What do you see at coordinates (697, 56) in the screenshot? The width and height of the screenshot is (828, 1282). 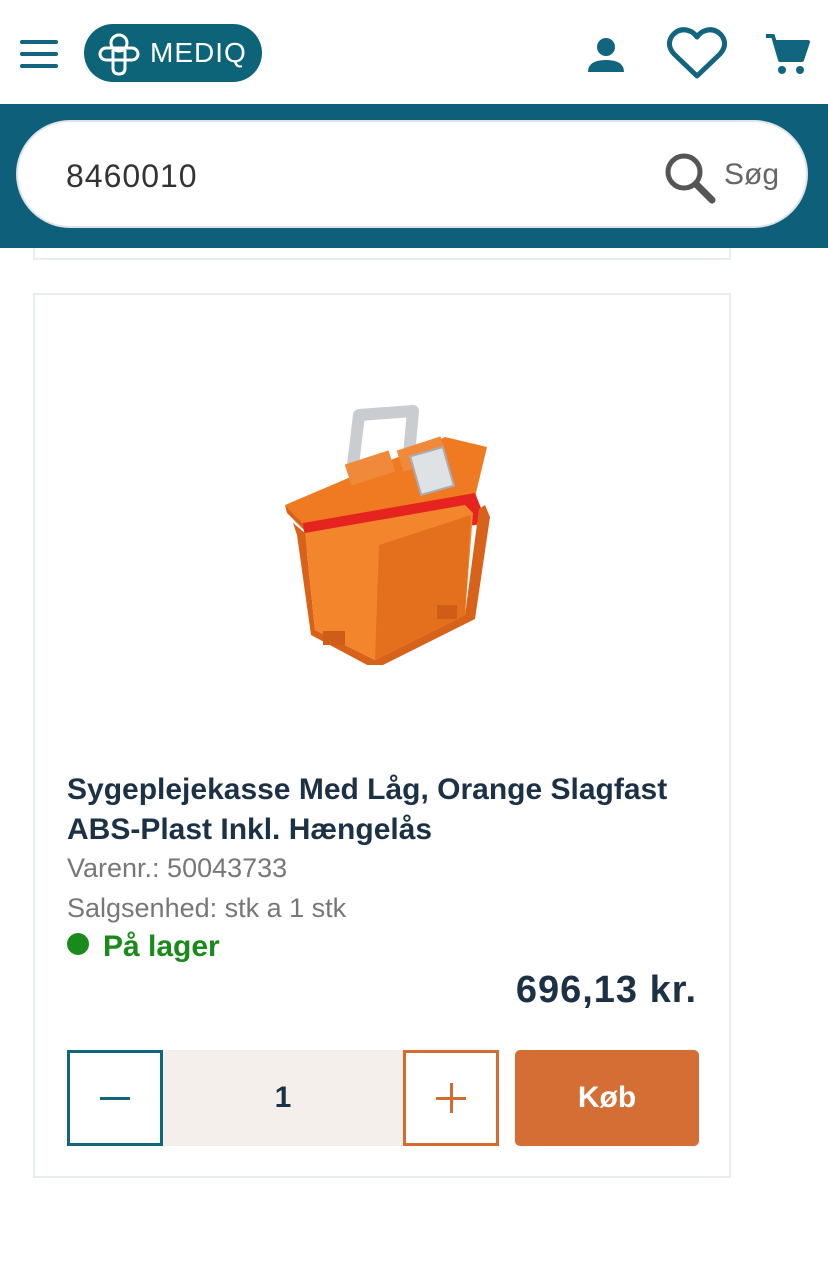 I see `heart-icon` at bounding box center [697, 56].